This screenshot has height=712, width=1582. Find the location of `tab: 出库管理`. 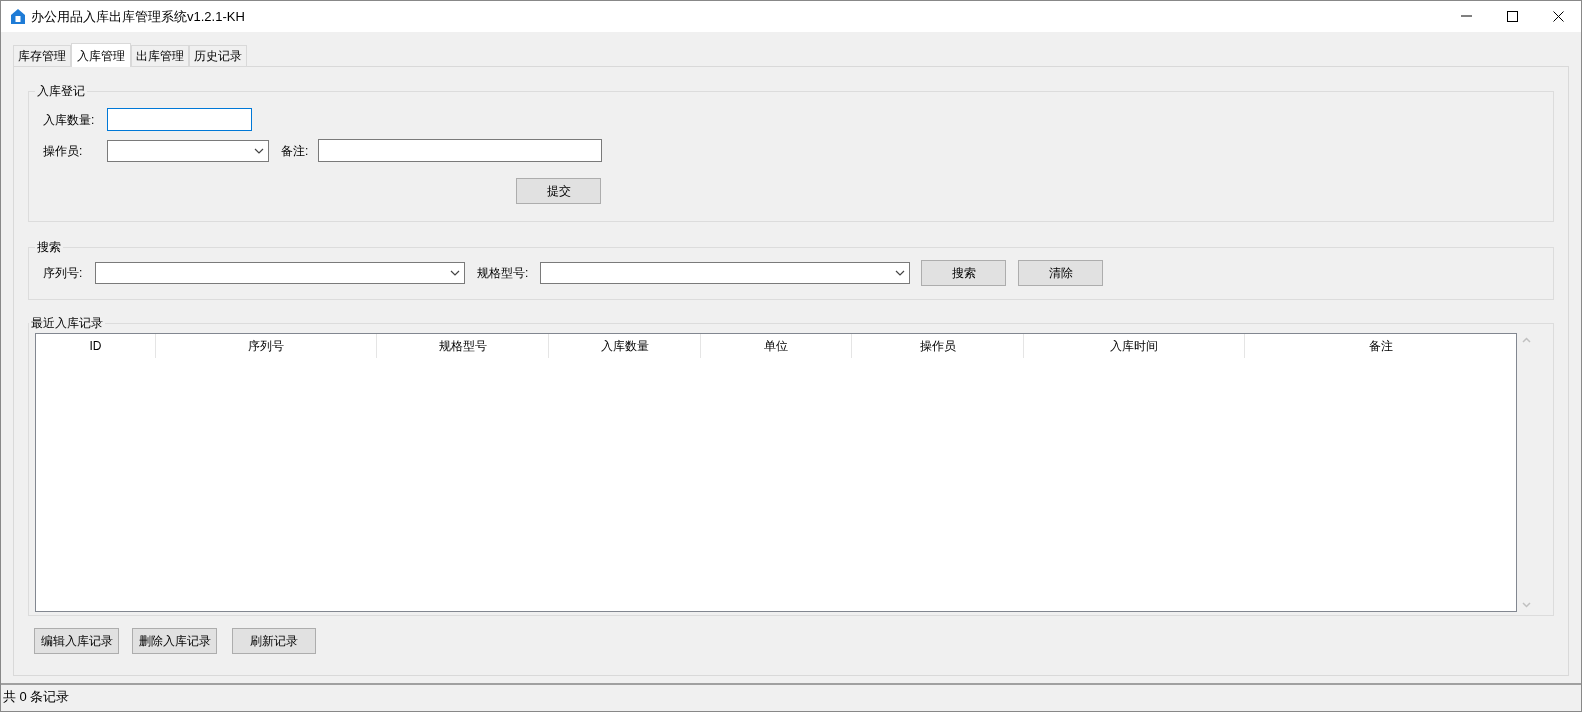

tab: 出库管理 is located at coordinates (160, 55).